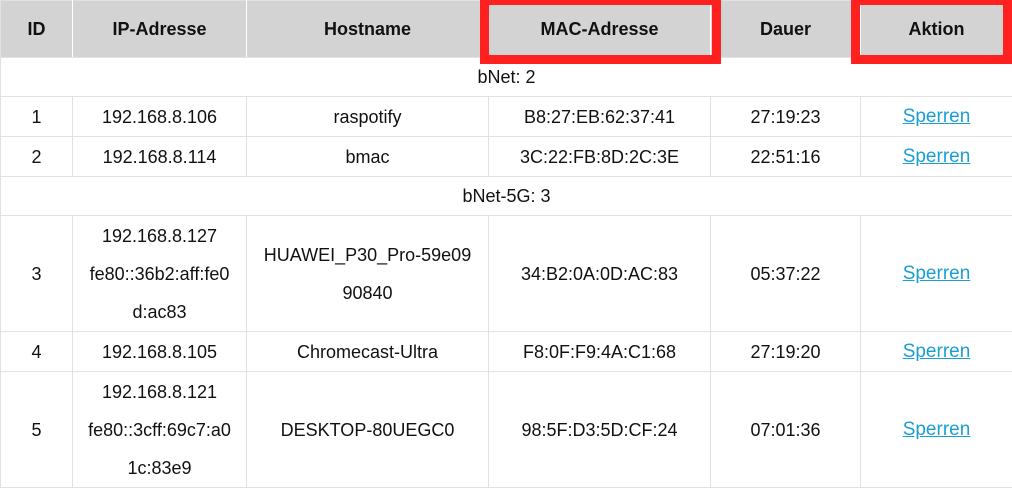 Image resolution: width=1012 pixels, height=488 pixels. I want to click on cell-ip: 192.168.8.127 fe80::36b2:aff:fe0 d:ac83, so click(160, 274).